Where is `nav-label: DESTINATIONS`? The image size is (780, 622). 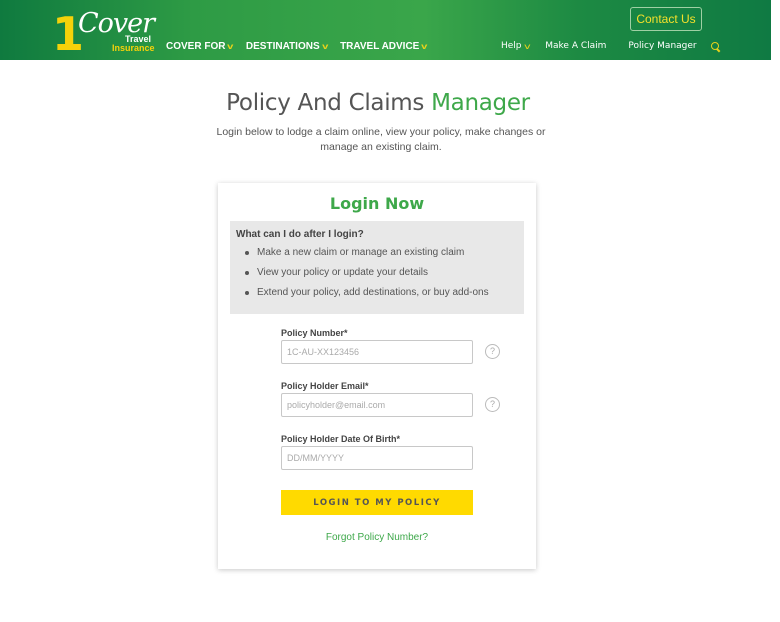
nav-label: DESTINATIONS is located at coordinates (282, 46).